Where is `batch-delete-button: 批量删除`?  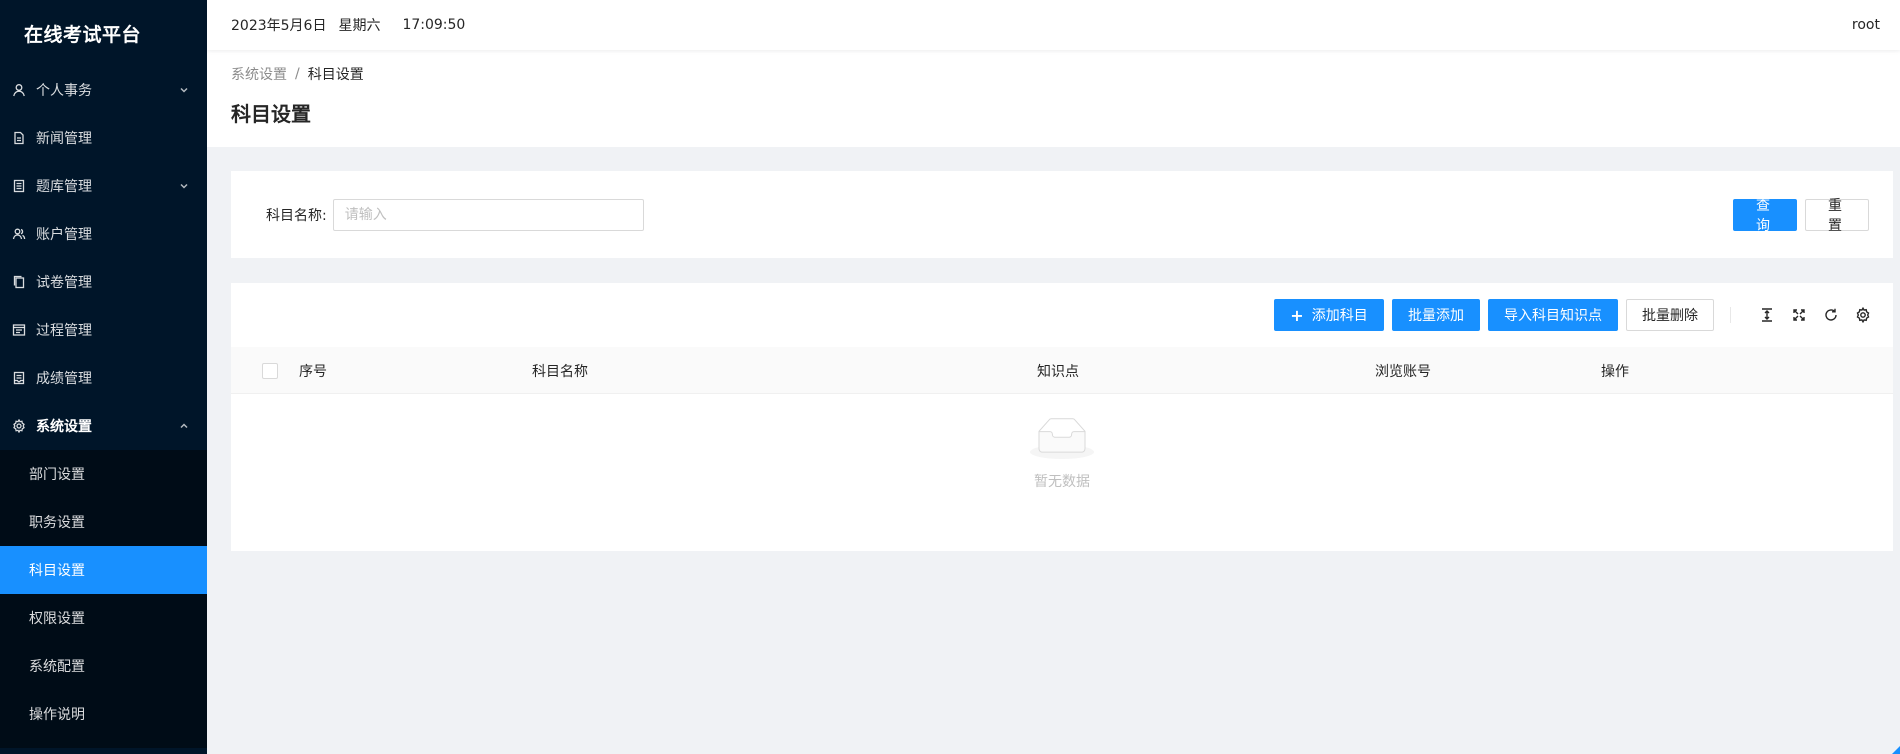
batch-delete-button: 批量删除 is located at coordinates (1670, 315).